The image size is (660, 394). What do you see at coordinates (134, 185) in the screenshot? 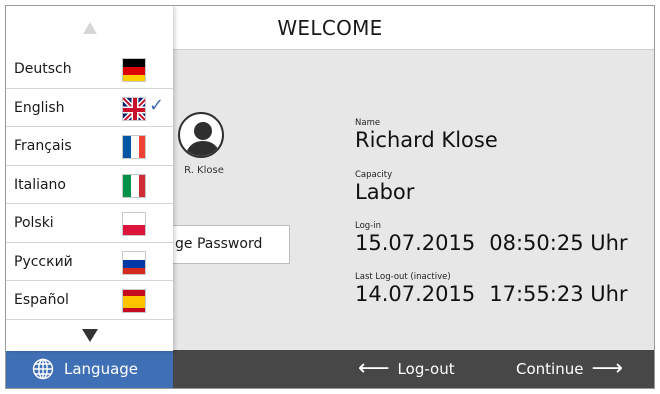
I see `italy-flag-icon` at bounding box center [134, 185].